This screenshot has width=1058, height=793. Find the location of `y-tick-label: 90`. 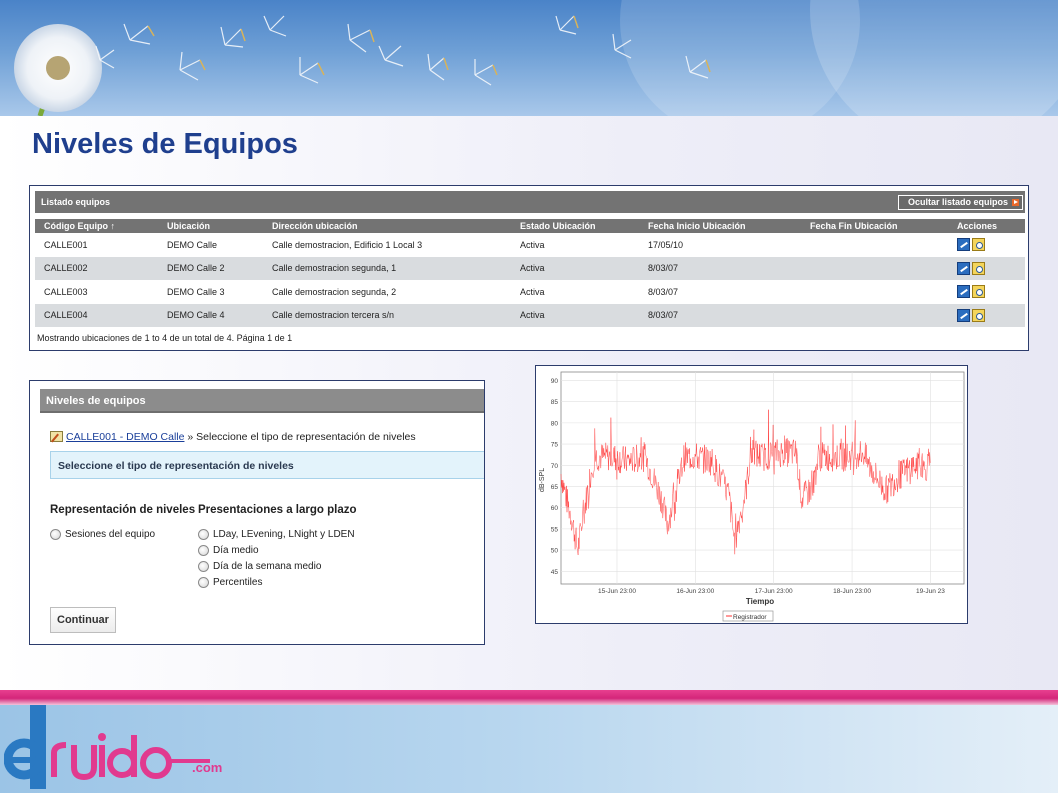

y-tick-label: 90 is located at coordinates (555, 381).